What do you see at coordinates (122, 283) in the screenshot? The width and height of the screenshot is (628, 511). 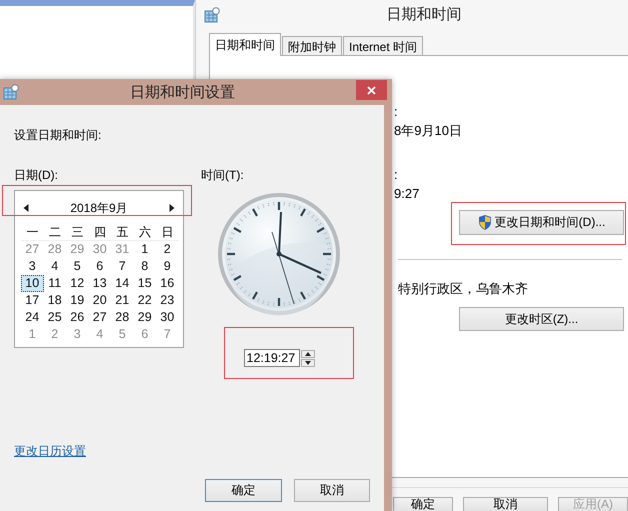 I see `calendar-day: 14` at bounding box center [122, 283].